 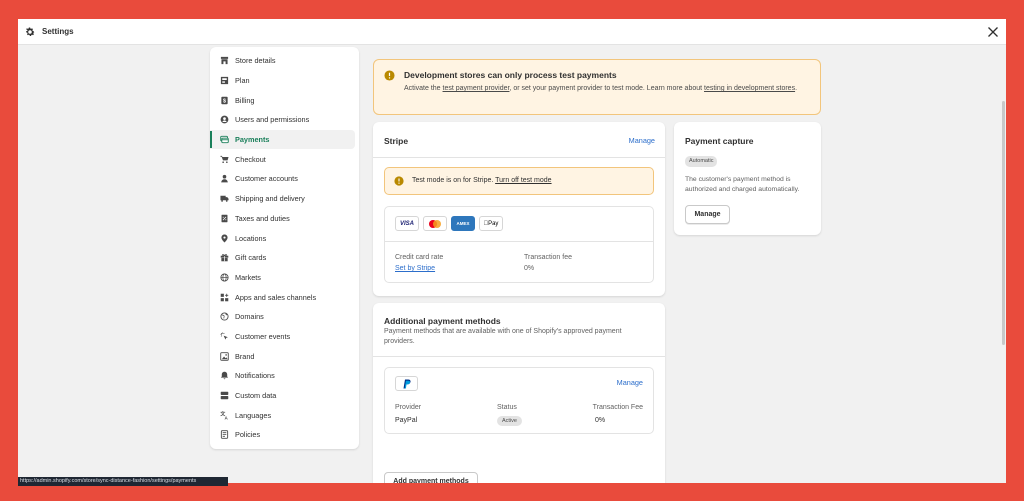 I want to click on sidebar-item-brand: Brand, so click(x=282, y=356).